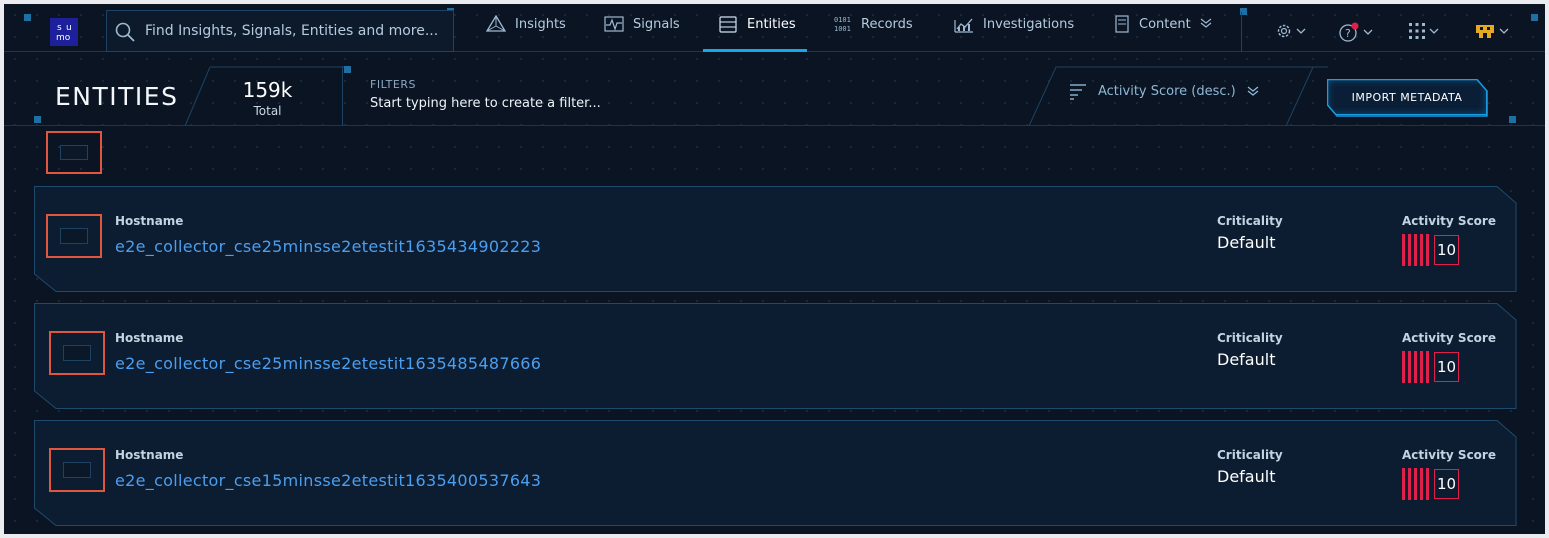 The width and height of the screenshot is (1549, 538). I want to click on tab-investigations: Investigations, so click(1014, 33).